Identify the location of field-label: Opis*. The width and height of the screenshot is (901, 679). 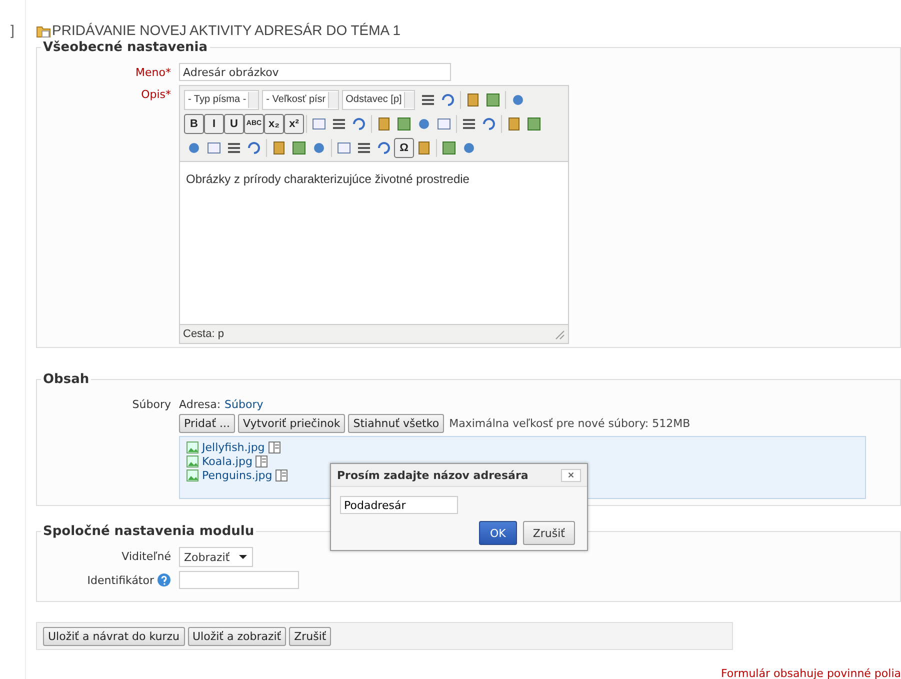
(156, 94).